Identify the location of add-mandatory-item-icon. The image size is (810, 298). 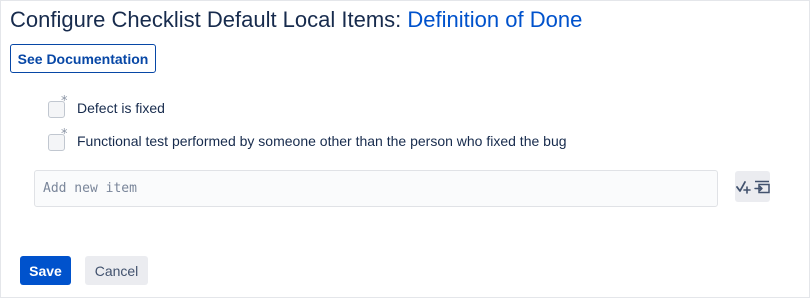
(744, 187).